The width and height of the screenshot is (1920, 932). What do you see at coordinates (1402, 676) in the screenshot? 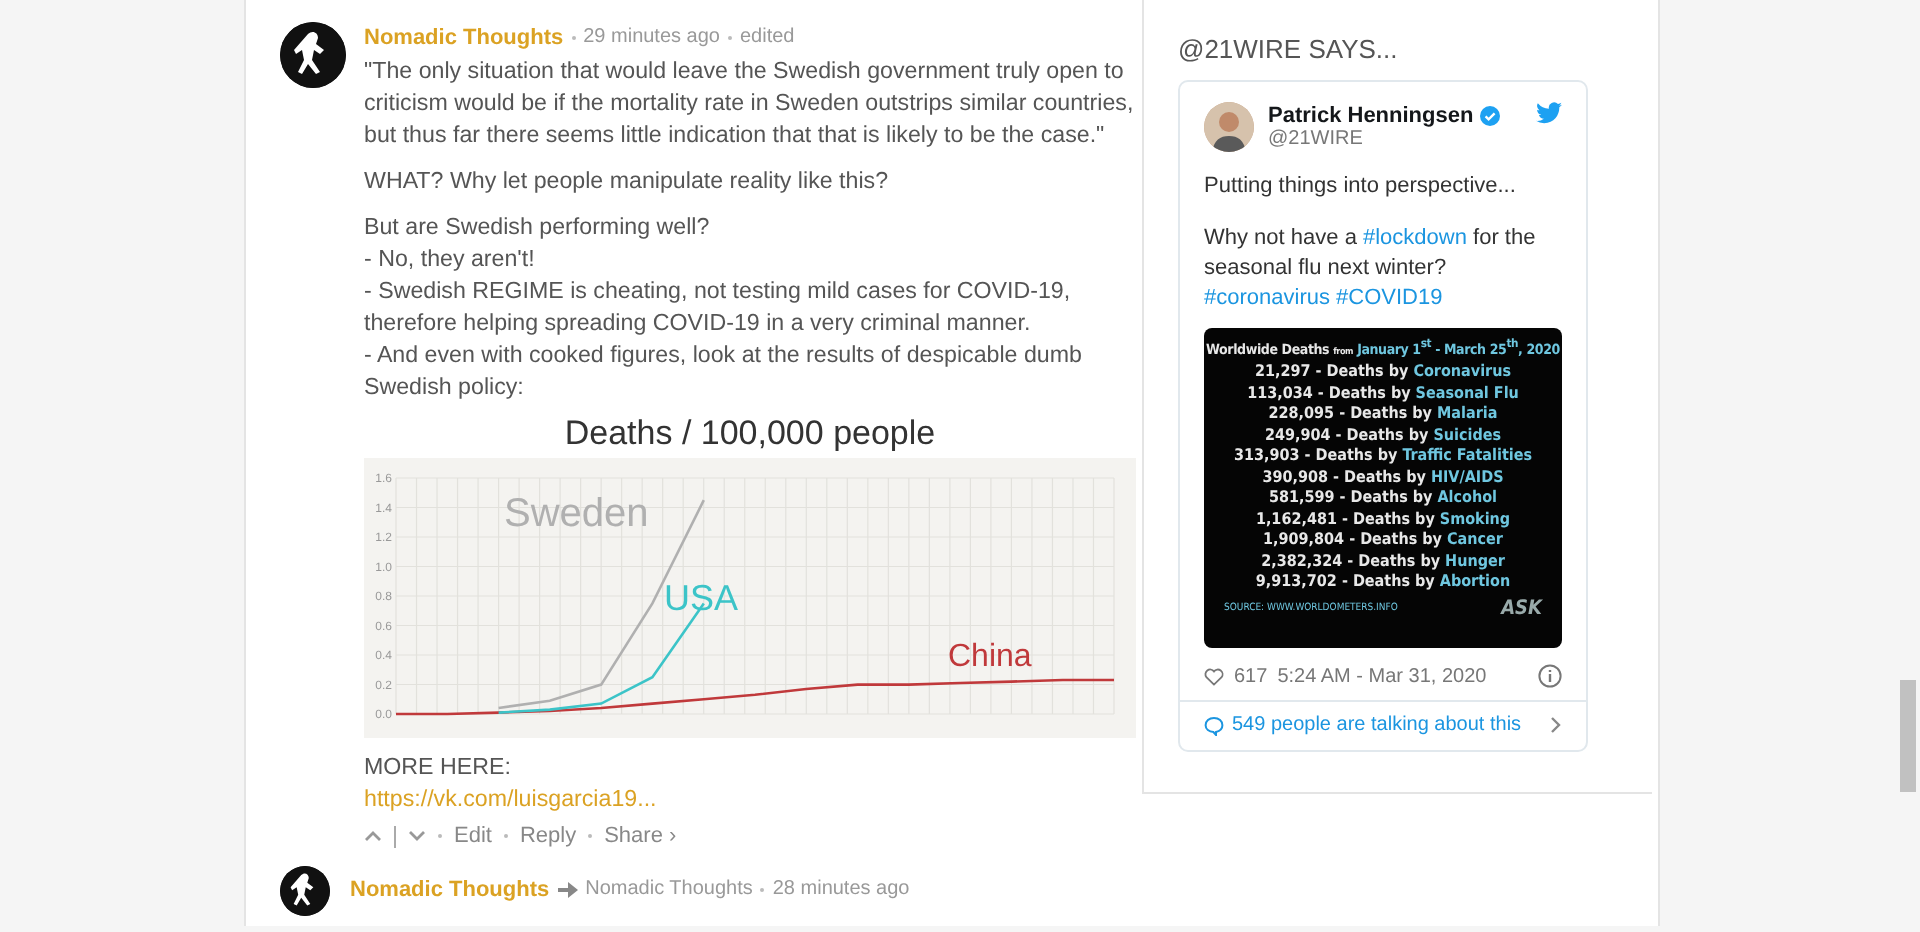
I see `tweet-timestamp: 5:24 AM - Mar 31, 2020` at bounding box center [1402, 676].